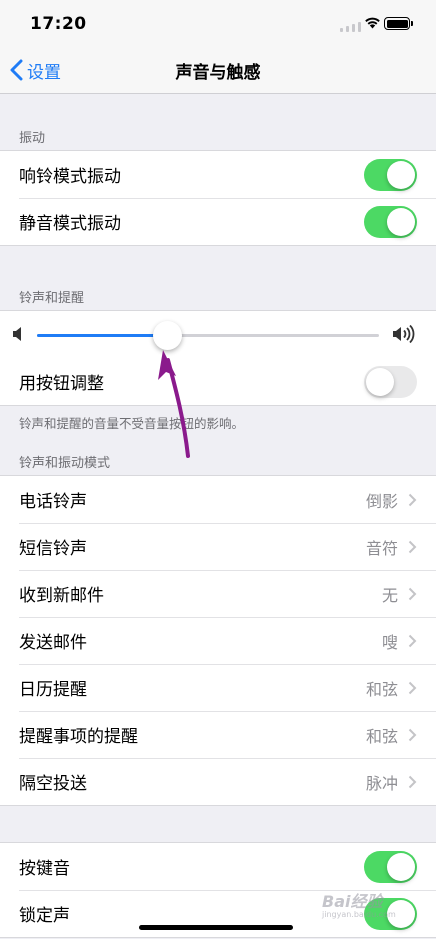  I want to click on silent-vibrate-toggle, so click(390, 221).